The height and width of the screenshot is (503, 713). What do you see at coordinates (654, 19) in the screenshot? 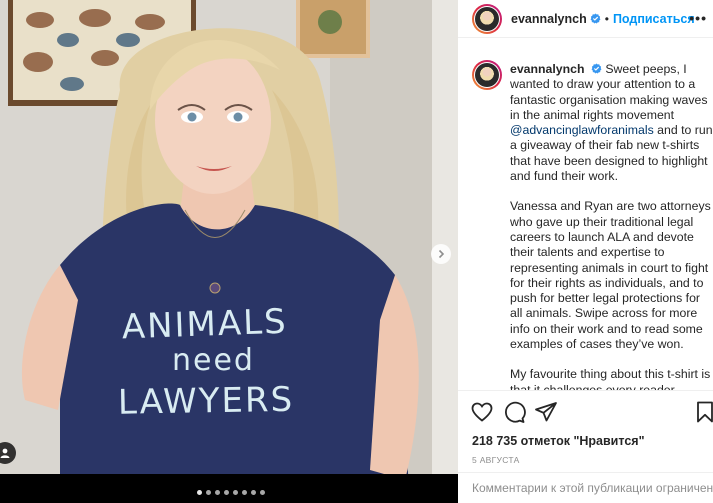
I see `follow-button: Подписаться` at bounding box center [654, 19].